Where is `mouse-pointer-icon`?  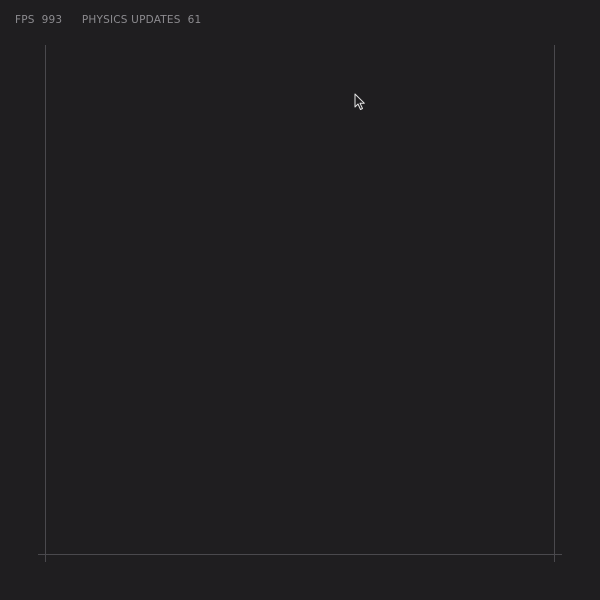
mouse-pointer-icon is located at coordinates (359, 101).